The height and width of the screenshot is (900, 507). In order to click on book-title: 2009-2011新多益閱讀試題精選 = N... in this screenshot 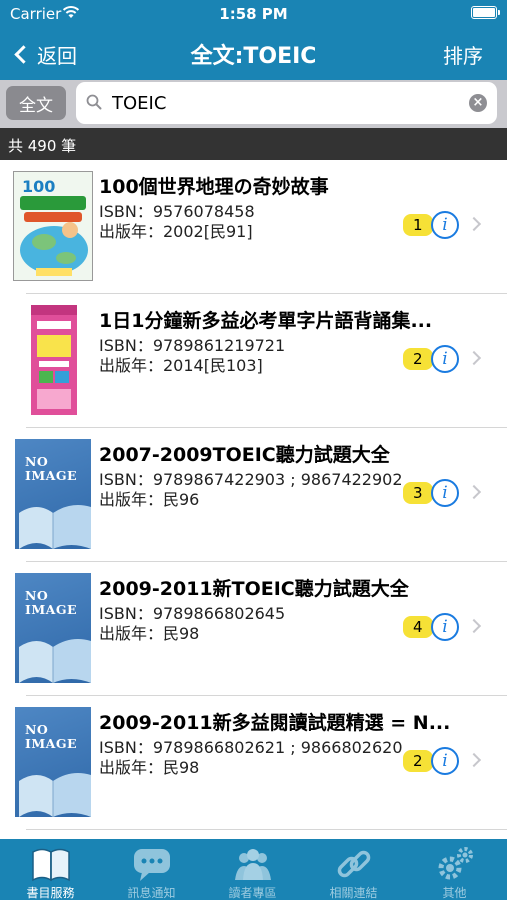, I will do `click(275, 723)`.